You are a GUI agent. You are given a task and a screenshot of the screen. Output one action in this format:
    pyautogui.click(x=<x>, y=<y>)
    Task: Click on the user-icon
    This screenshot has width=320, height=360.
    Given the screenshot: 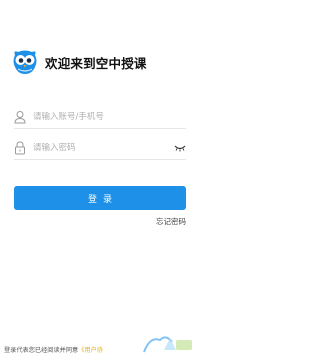 What is the action you would take?
    pyautogui.click(x=20, y=117)
    